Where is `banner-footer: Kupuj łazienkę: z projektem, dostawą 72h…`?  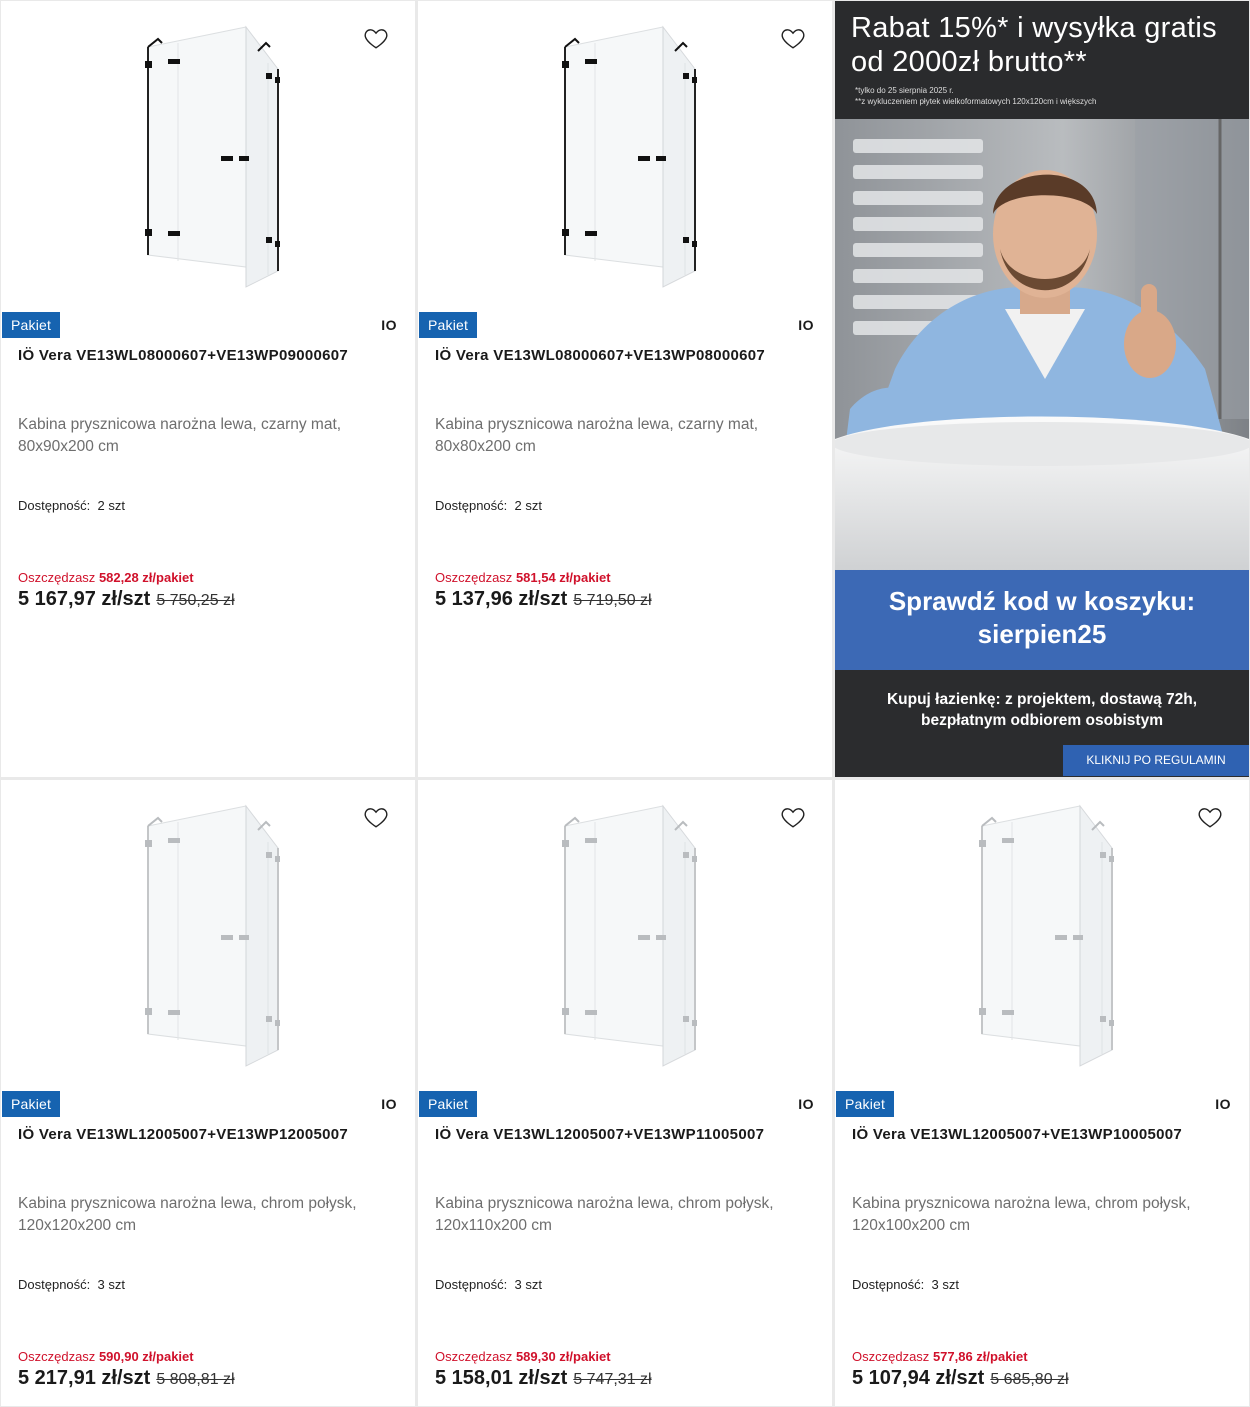 banner-footer: Kupuj łazienkę: z projektem, dostawą 72h… is located at coordinates (1042, 723).